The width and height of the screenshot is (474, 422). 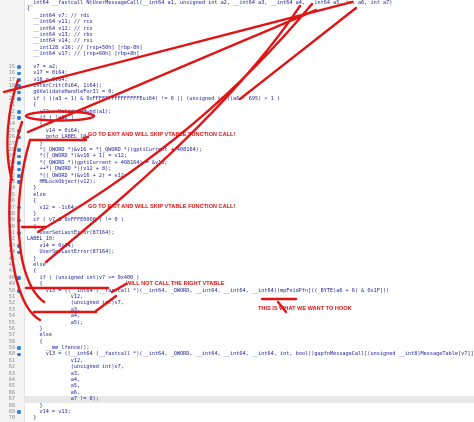 I want to click on line-gutter: 70, so click(x=12, y=418).